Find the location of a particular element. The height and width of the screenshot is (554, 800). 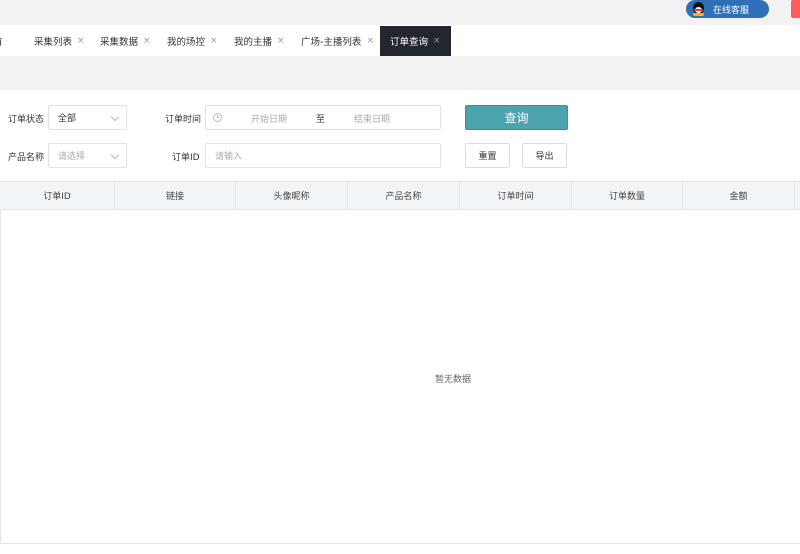

range-separator: 至 is located at coordinates (321, 120).